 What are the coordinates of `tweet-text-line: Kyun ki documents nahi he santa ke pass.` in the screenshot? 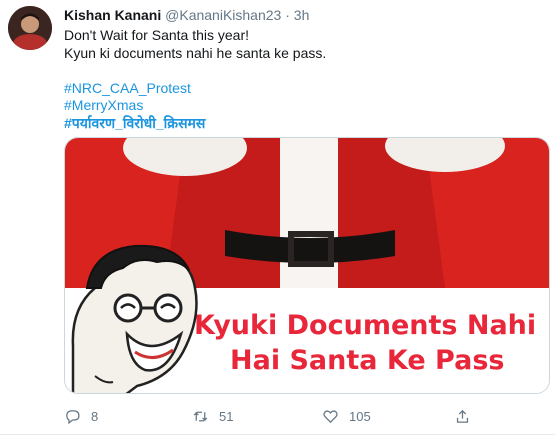 It's located at (195, 52).